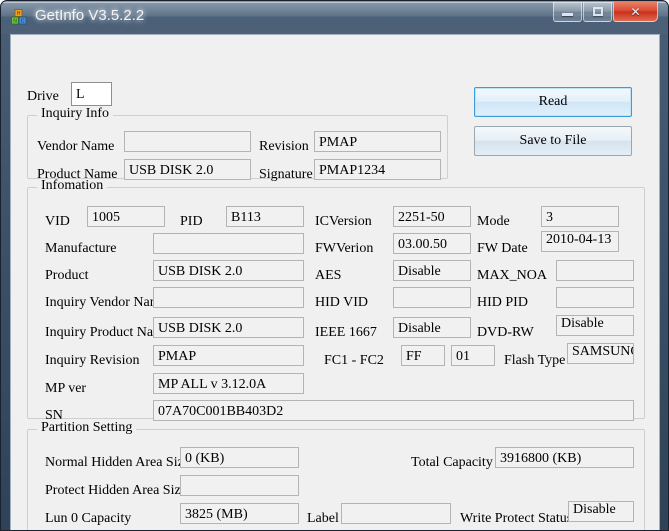 This screenshot has height=531, width=669. I want to click on normal-hidden-area-size-label: Normal Hidden Area Size, so click(118, 462).